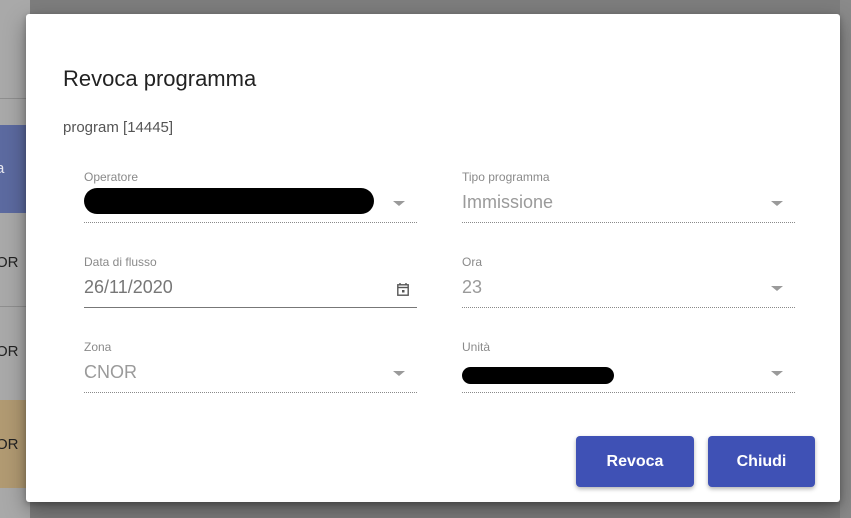 The height and width of the screenshot is (518, 851). I want to click on tipo-programma-label: Tipo programma, so click(506, 177).